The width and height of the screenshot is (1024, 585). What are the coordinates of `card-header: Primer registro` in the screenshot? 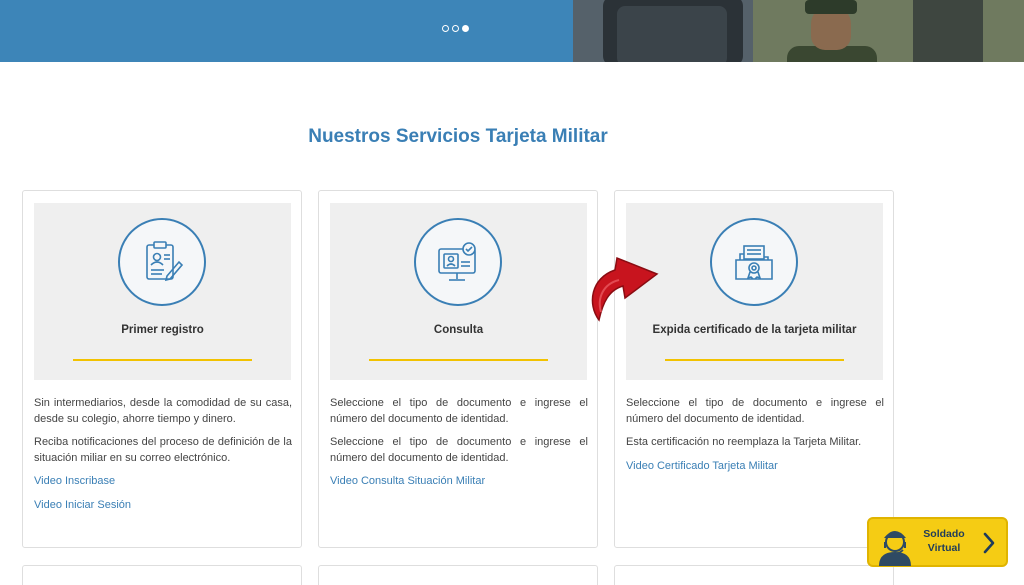 It's located at (162, 291).